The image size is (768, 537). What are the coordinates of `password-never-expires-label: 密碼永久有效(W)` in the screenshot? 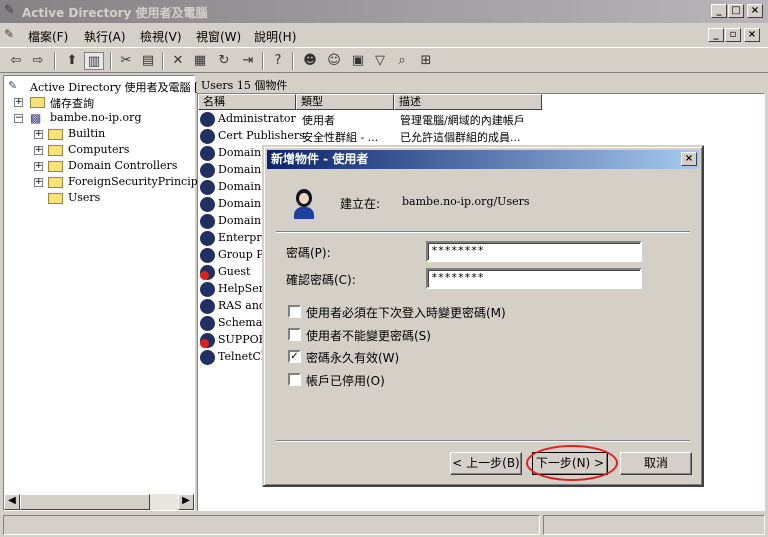 It's located at (352, 357).